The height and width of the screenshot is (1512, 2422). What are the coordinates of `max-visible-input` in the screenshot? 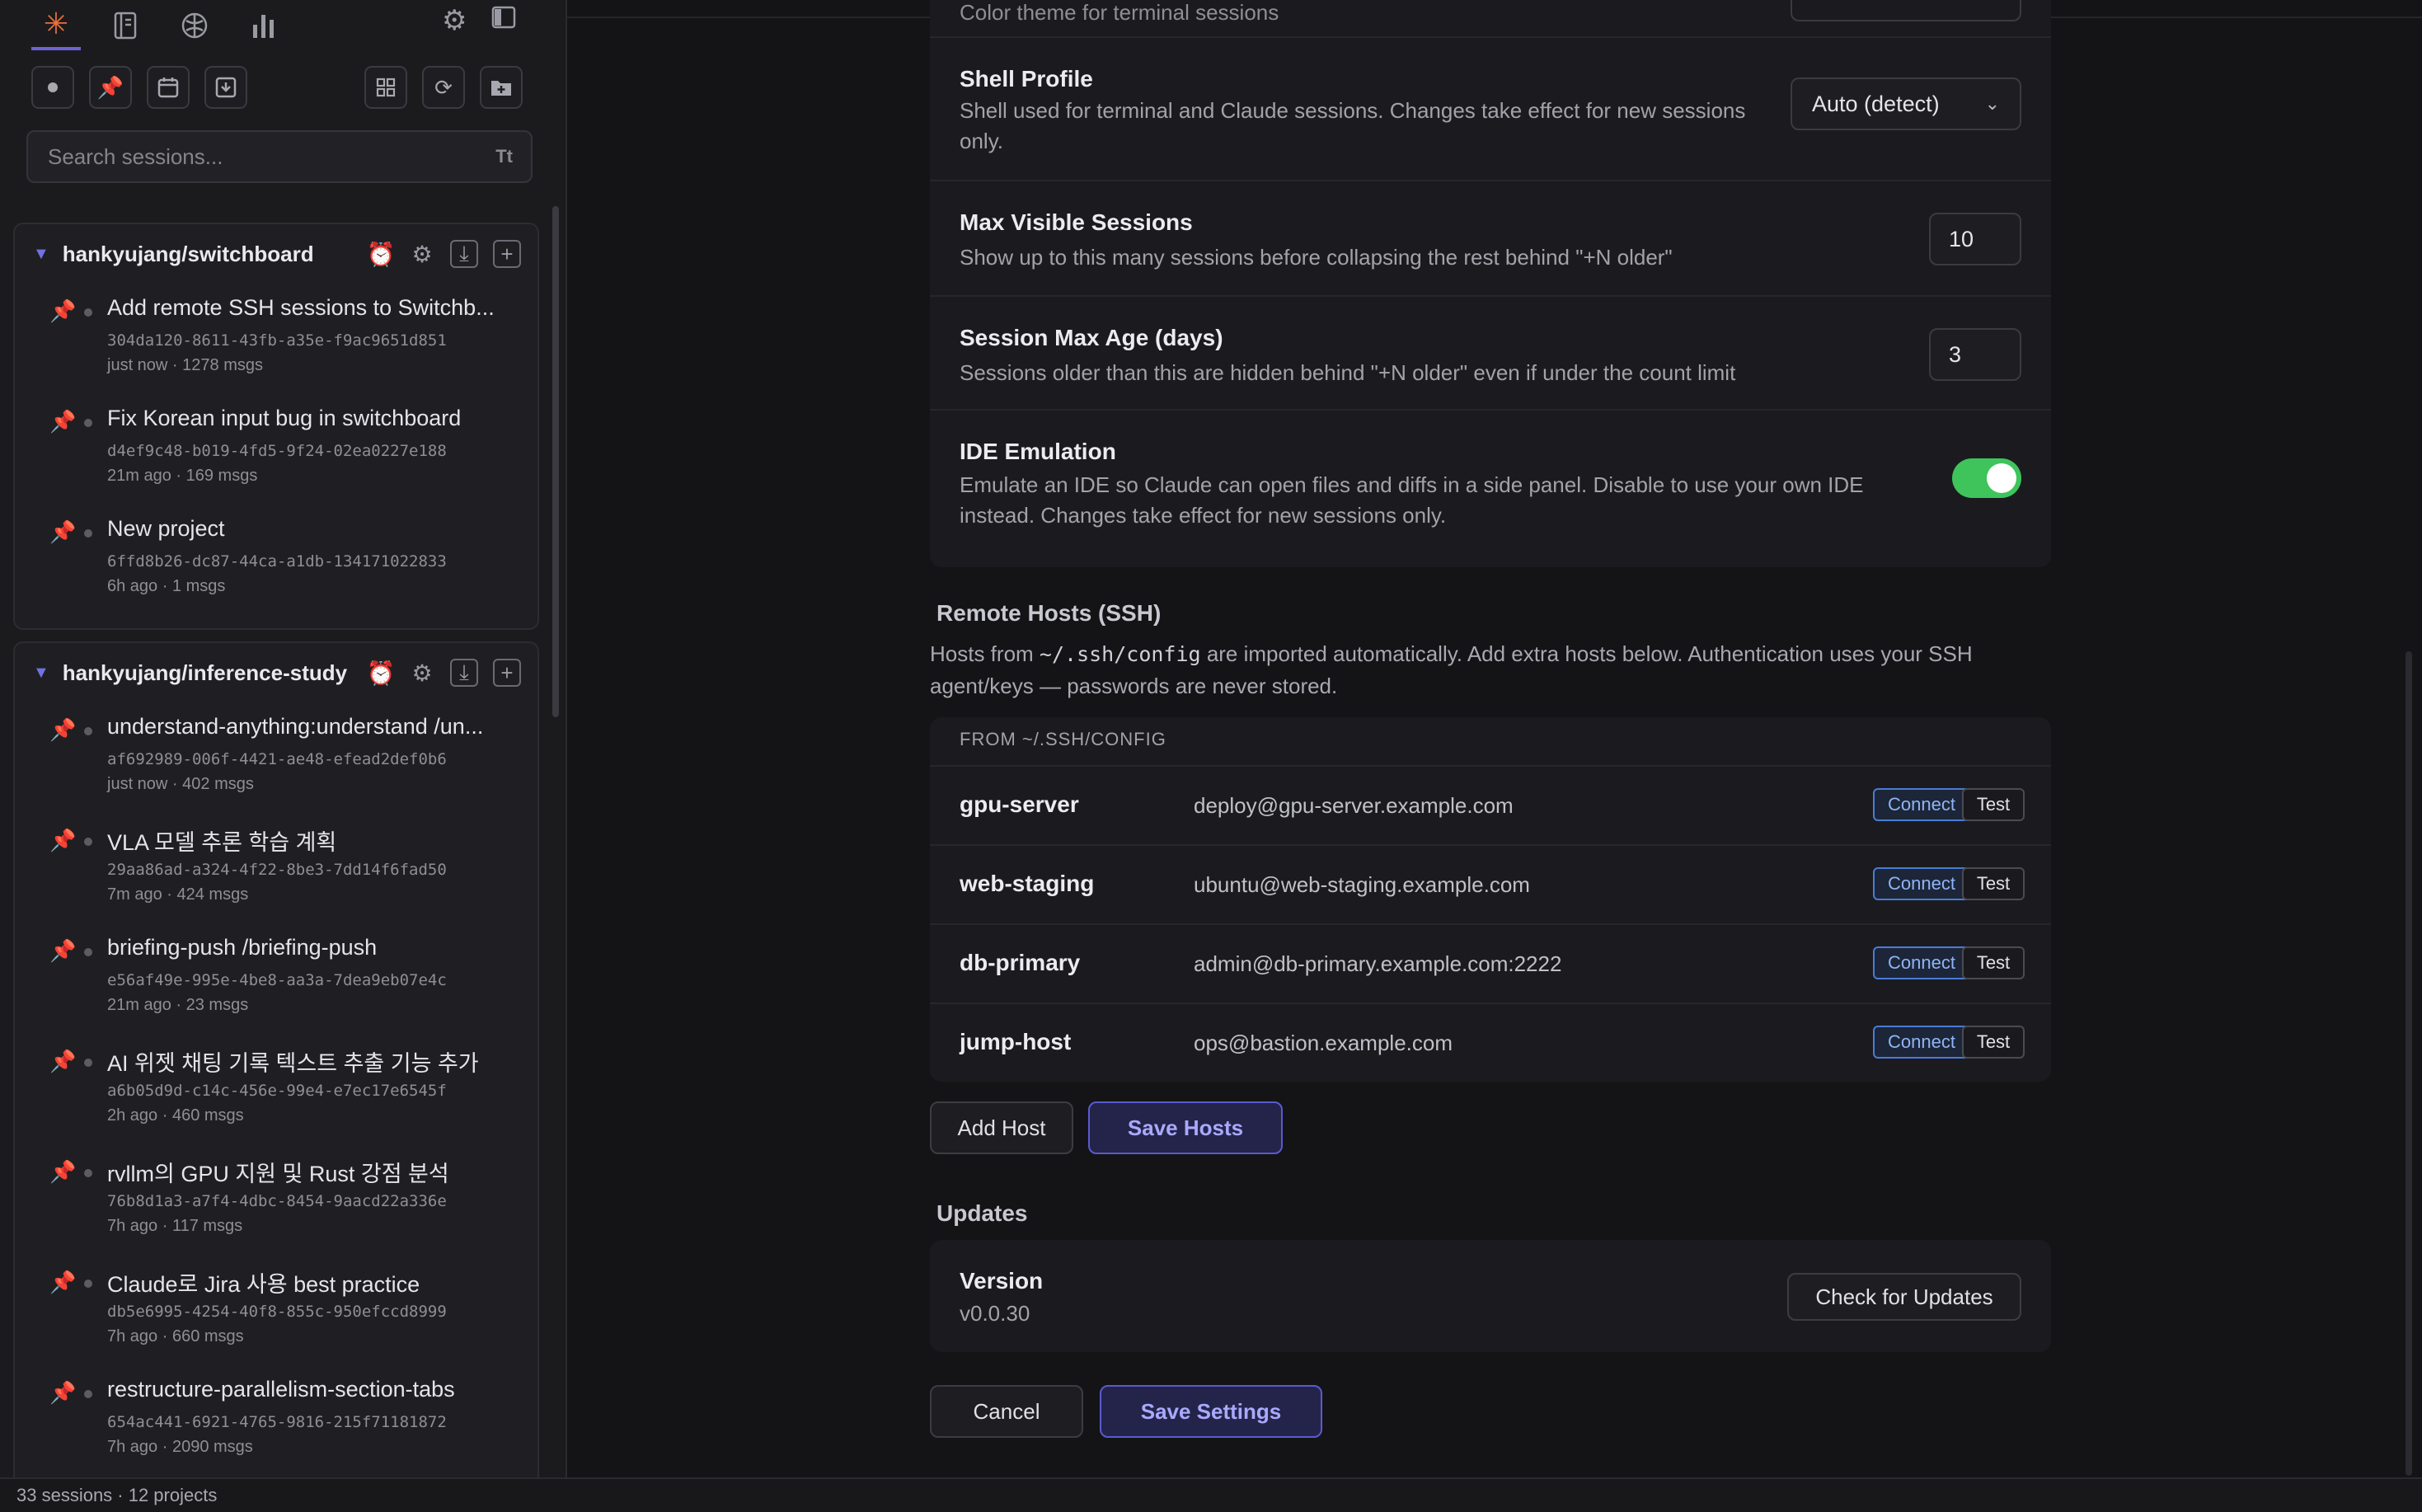 It's located at (1975, 239).